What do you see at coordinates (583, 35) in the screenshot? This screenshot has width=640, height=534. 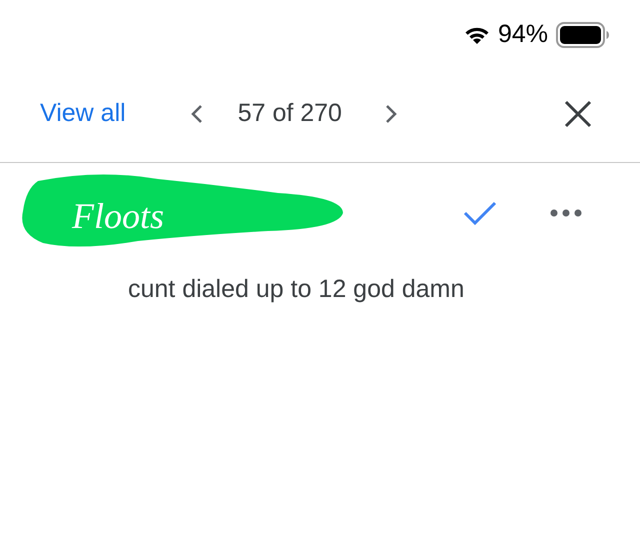 I see `battery-icon` at bounding box center [583, 35].